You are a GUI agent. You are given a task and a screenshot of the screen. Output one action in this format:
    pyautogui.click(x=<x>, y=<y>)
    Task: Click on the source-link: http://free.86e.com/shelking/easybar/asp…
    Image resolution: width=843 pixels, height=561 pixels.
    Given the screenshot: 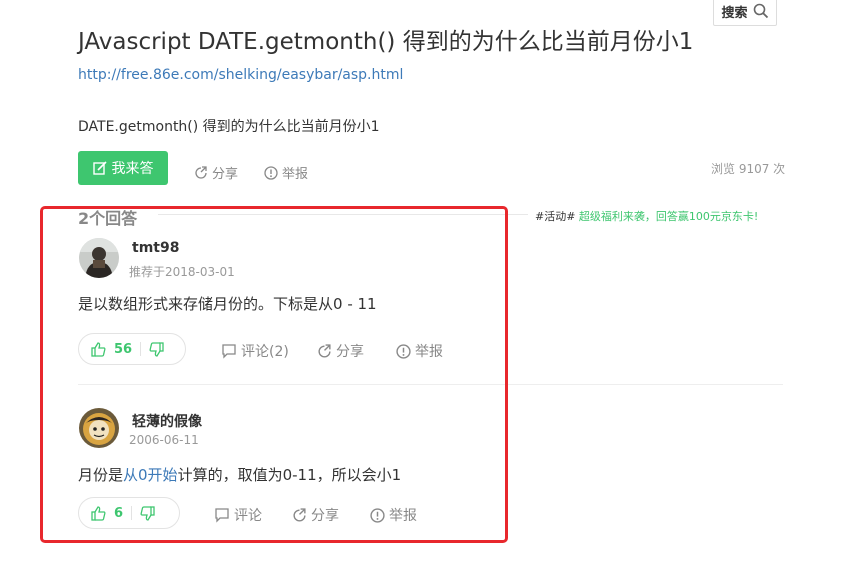 What is the action you would take?
    pyautogui.click(x=240, y=75)
    